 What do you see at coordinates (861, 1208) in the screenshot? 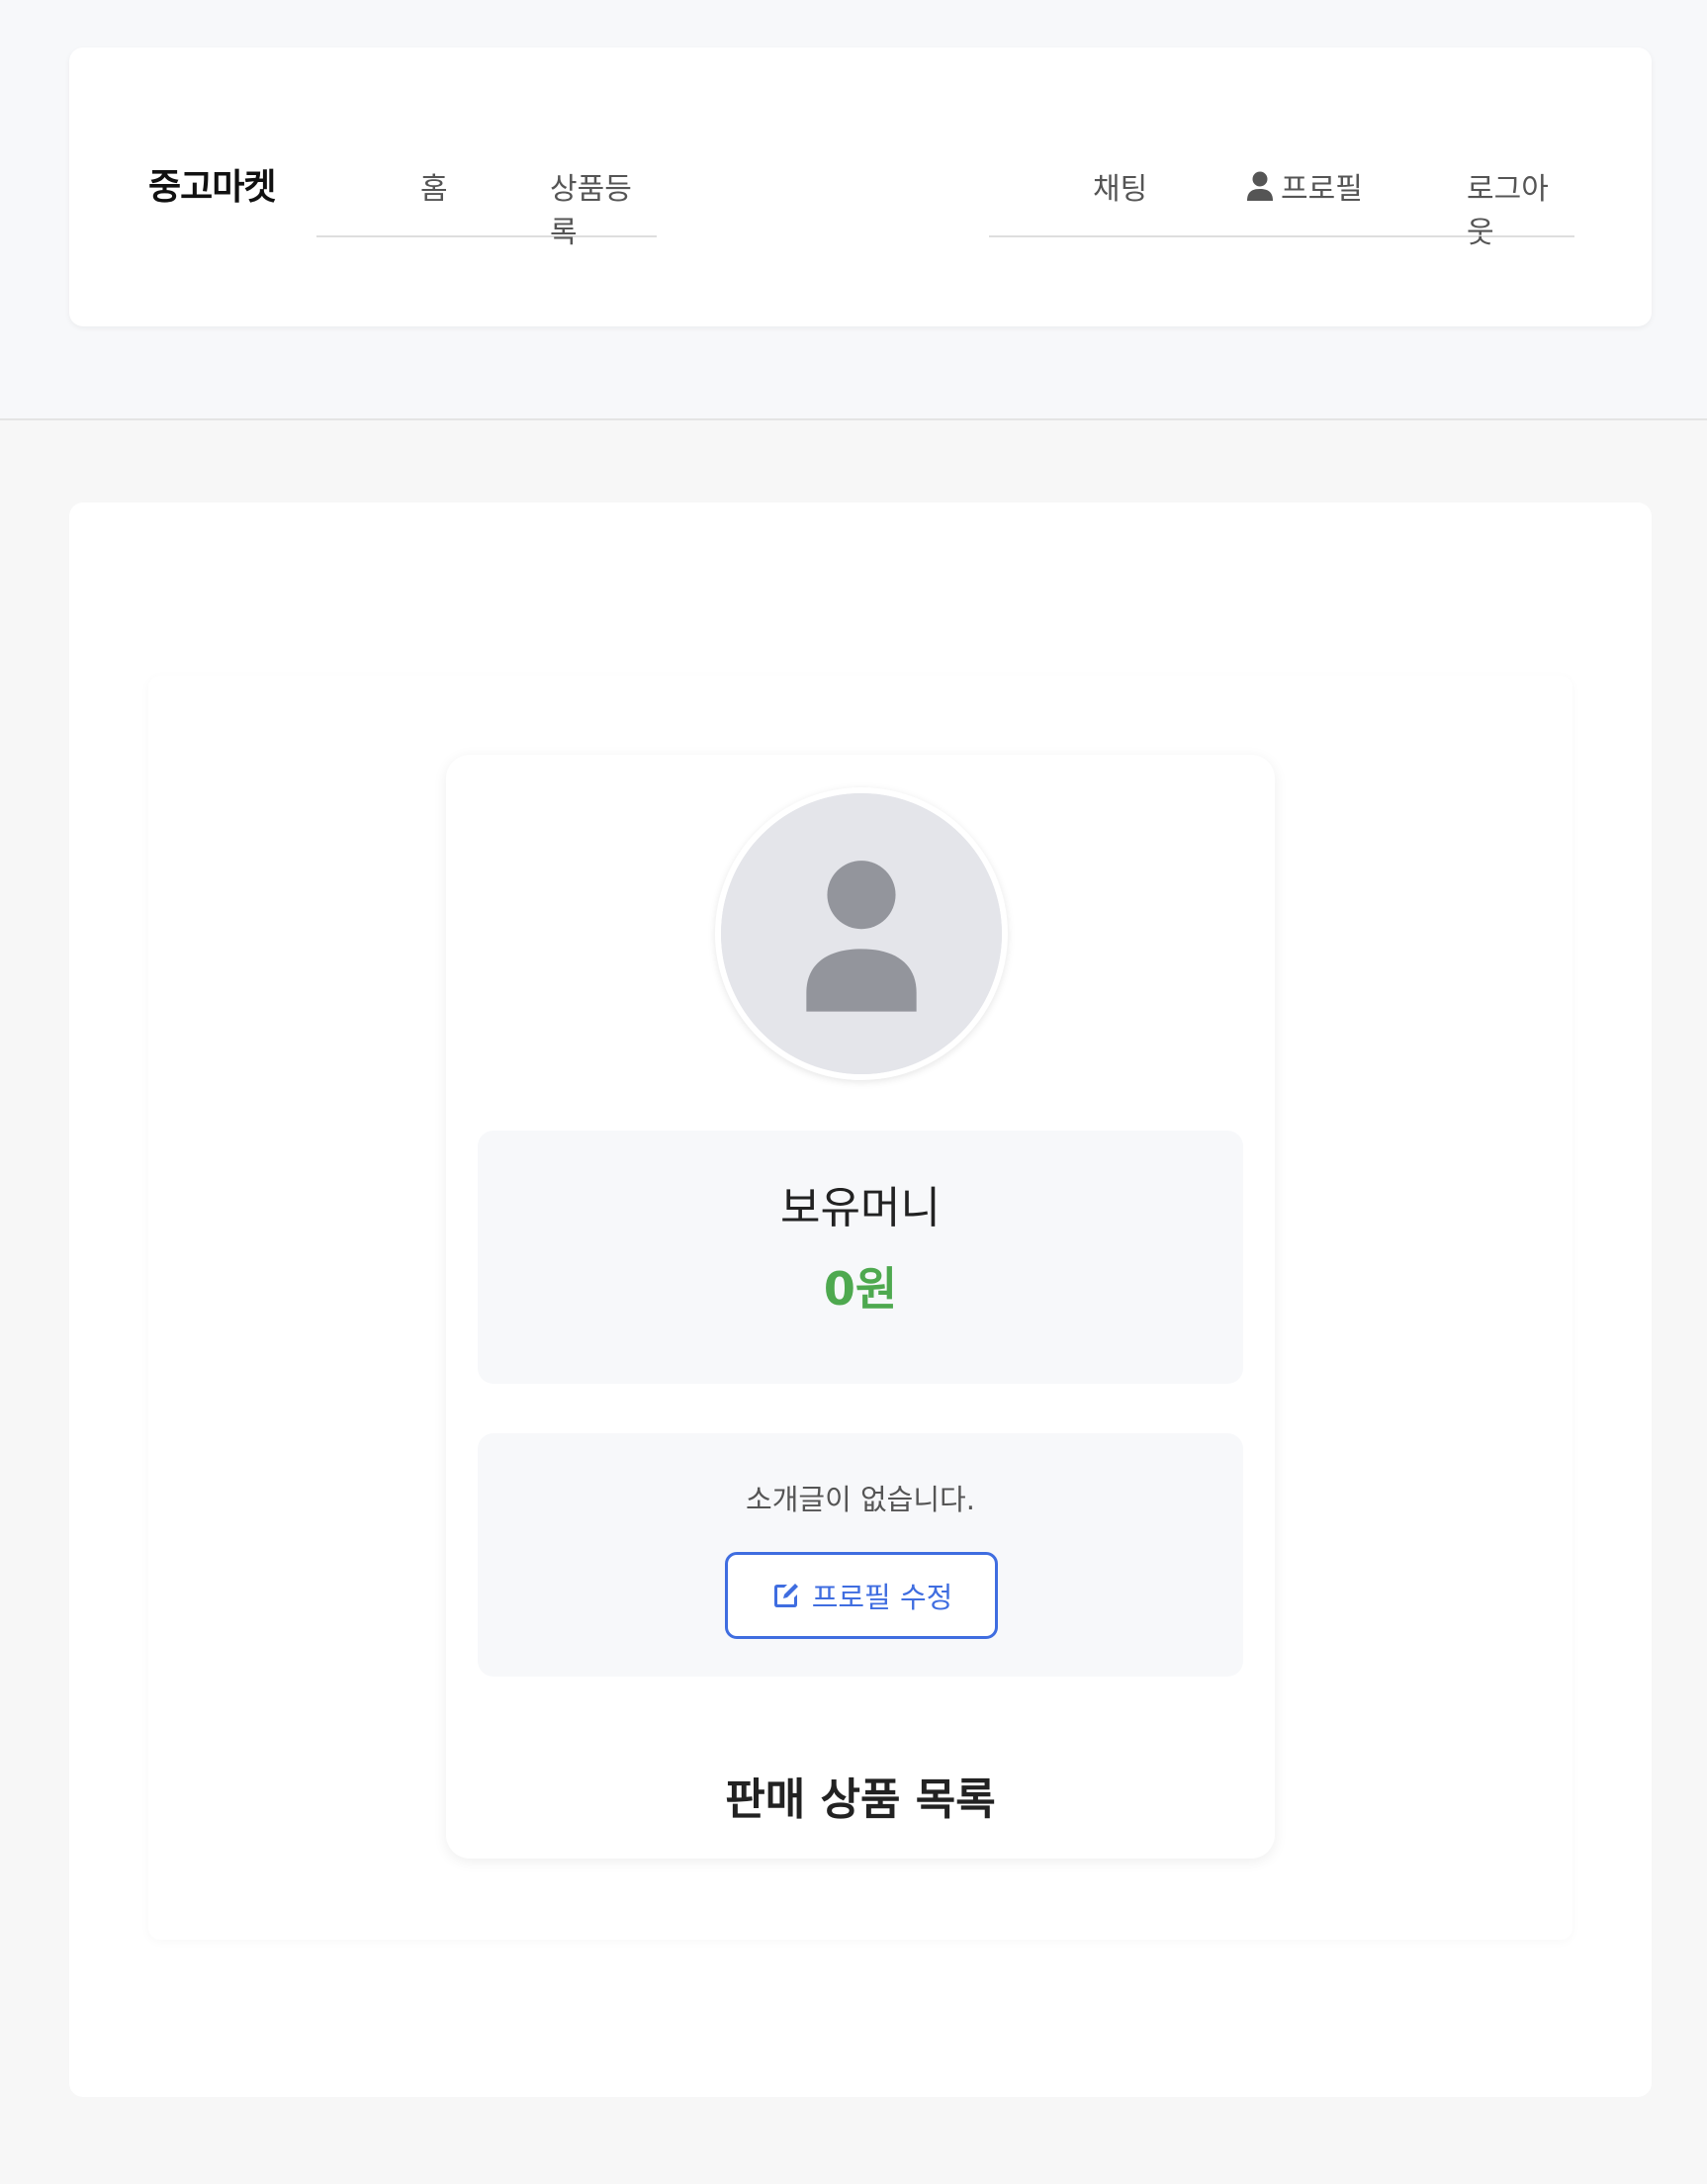
I see `money-label: 보유머니` at bounding box center [861, 1208].